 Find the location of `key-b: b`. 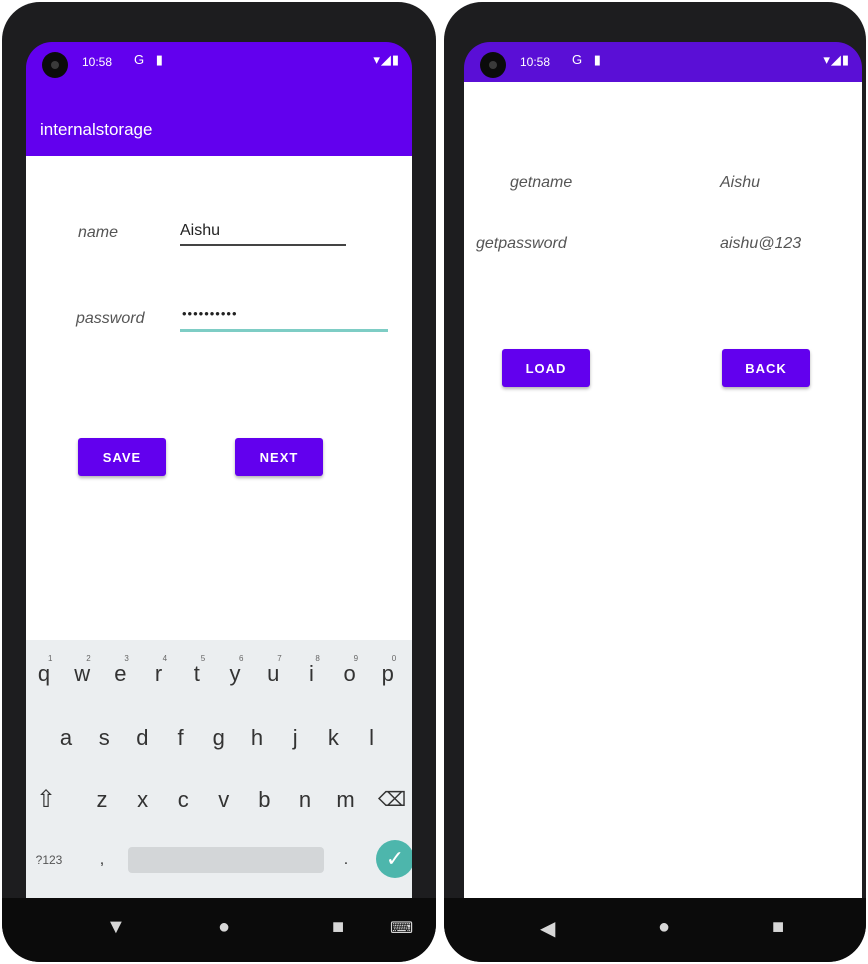

key-b: b is located at coordinates (264, 800).